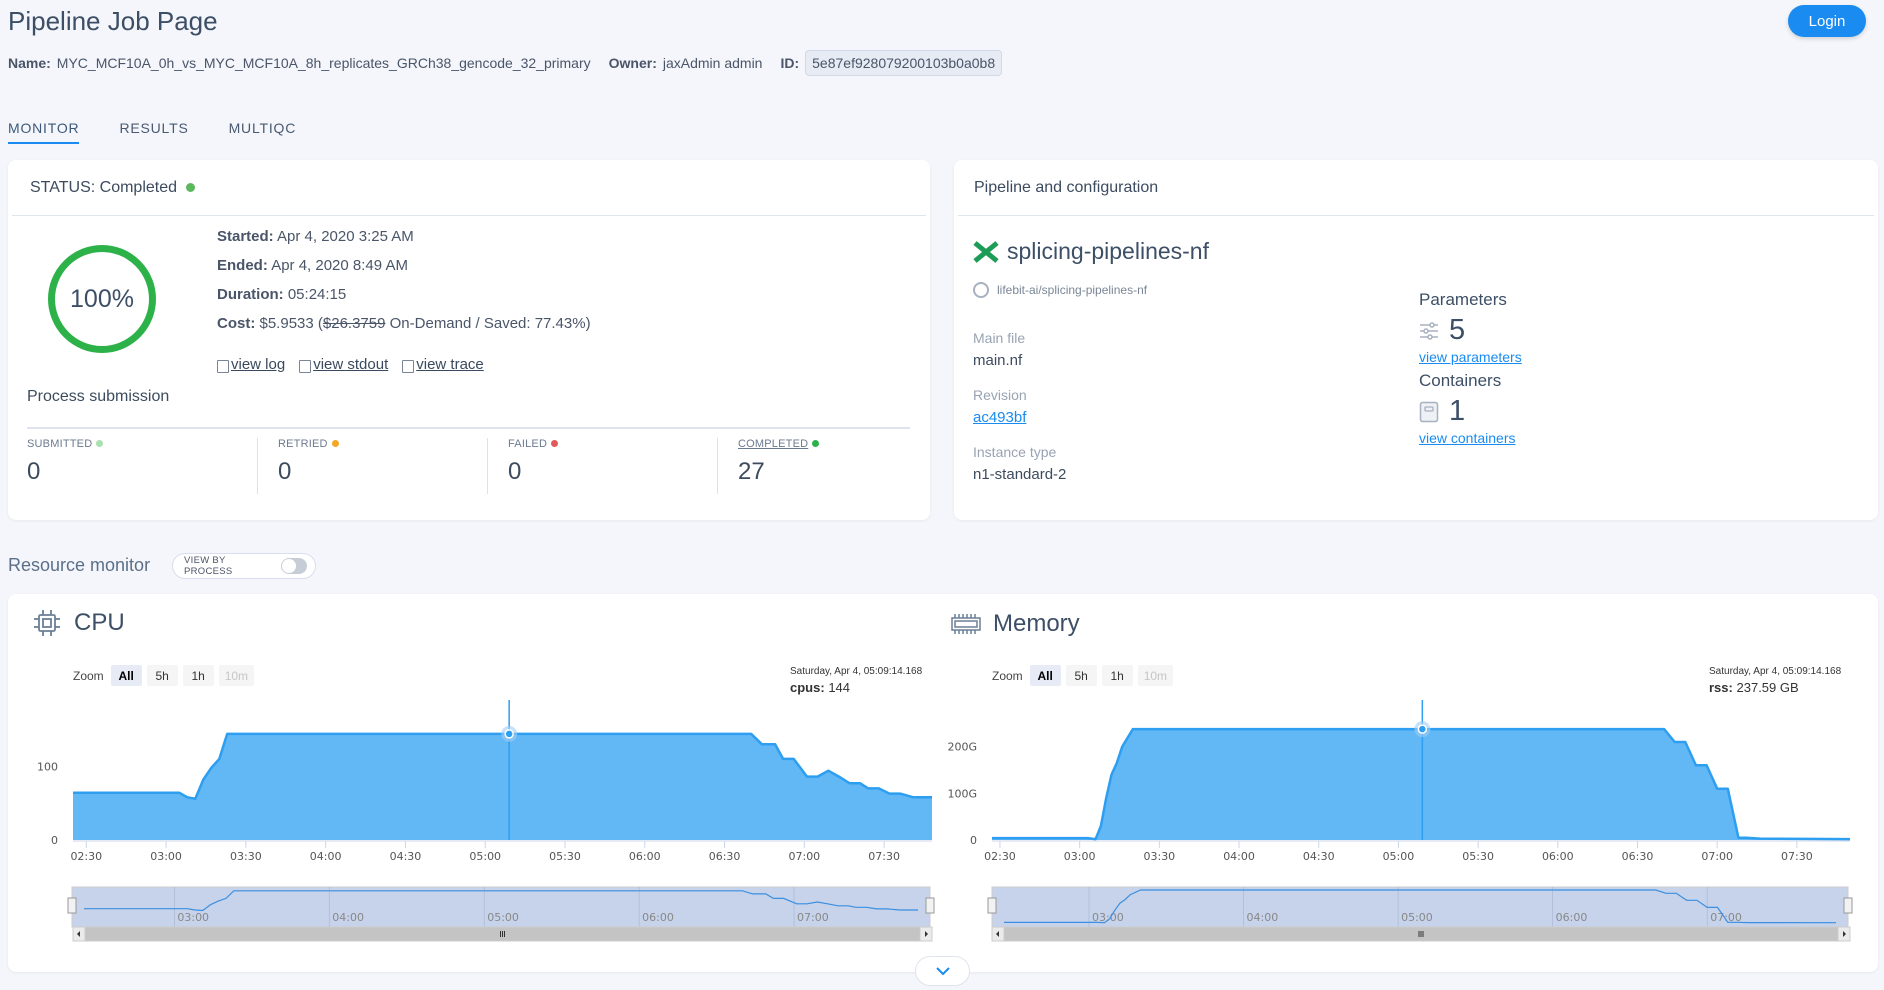 The width and height of the screenshot is (1884, 990). Describe the element at coordinates (326, 856) in the screenshot. I see `cpu-x-tick-label: 04:00` at that location.